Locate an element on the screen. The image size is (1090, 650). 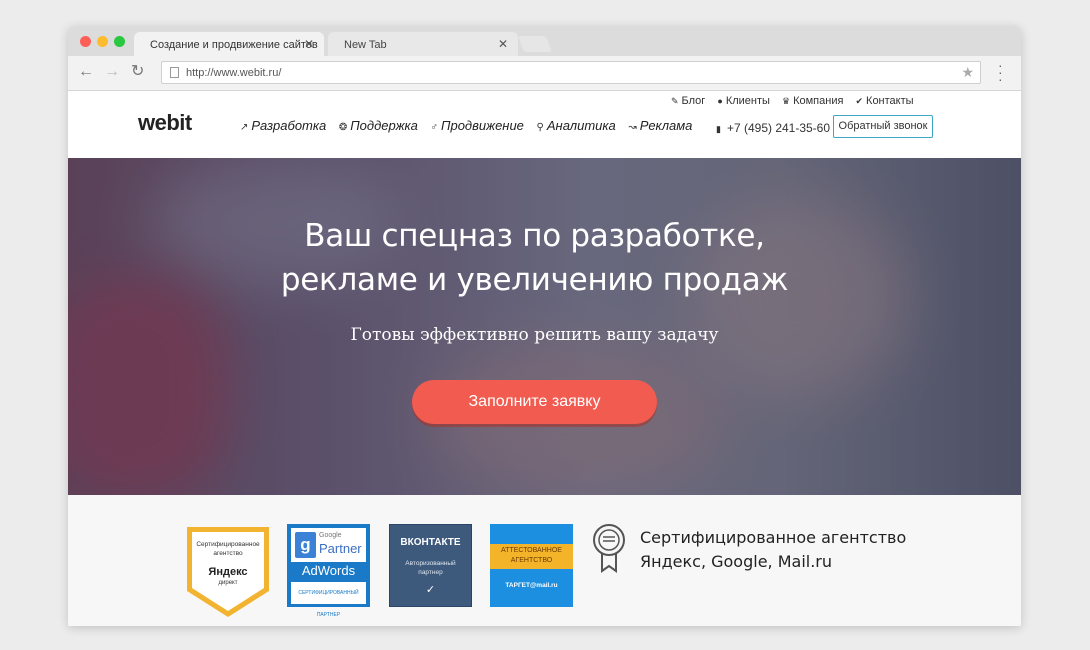
pencil-icon: ✎ is located at coordinates (675, 101).